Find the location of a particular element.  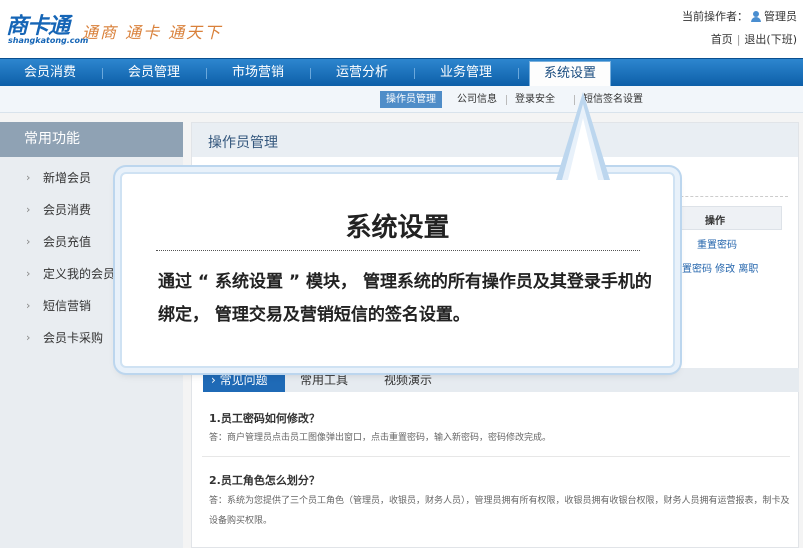

subnav-divider is located at coordinates (506, 100).